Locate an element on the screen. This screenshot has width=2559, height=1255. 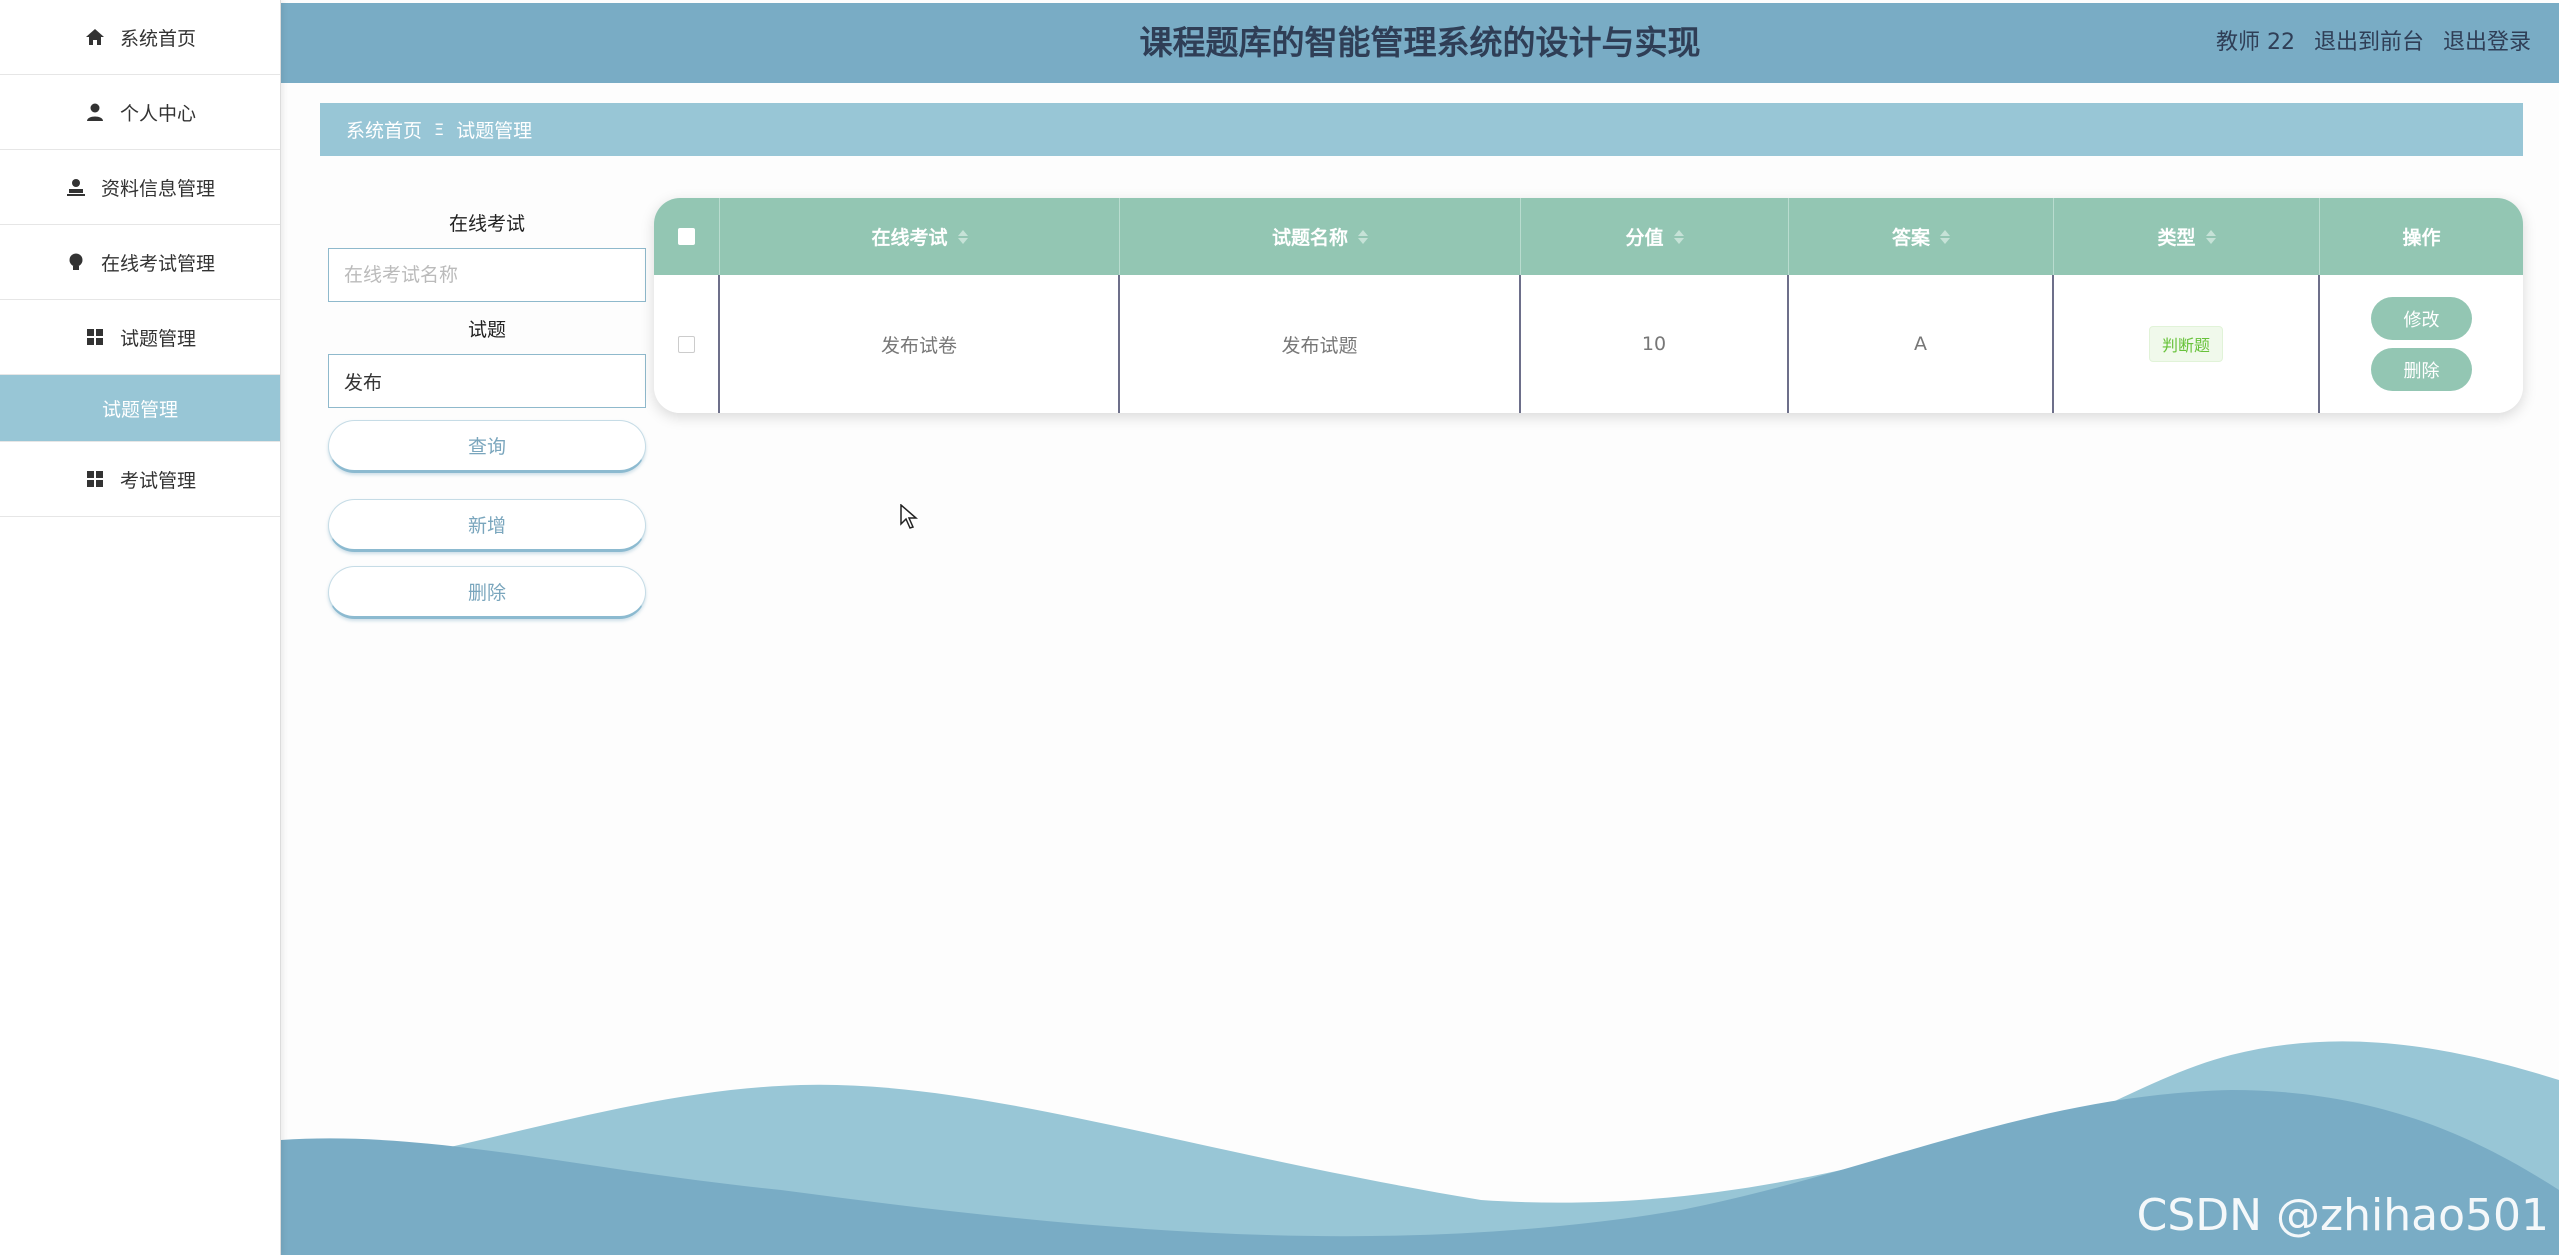
column-label: 试题名称 is located at coordinates (1309, 238).